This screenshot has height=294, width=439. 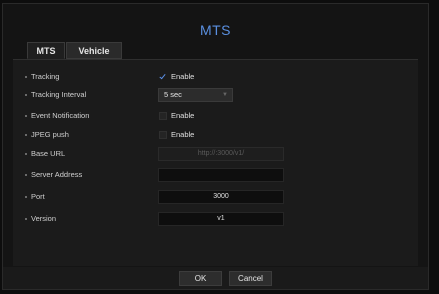 I want to click on jpeg-push-label: JPEG push, so click(x=47, y=135).